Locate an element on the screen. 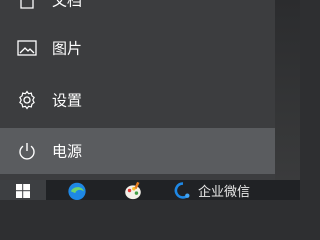 The width and height of the screenshot is (320, 240). start-button is located at coordinates (23, 190).